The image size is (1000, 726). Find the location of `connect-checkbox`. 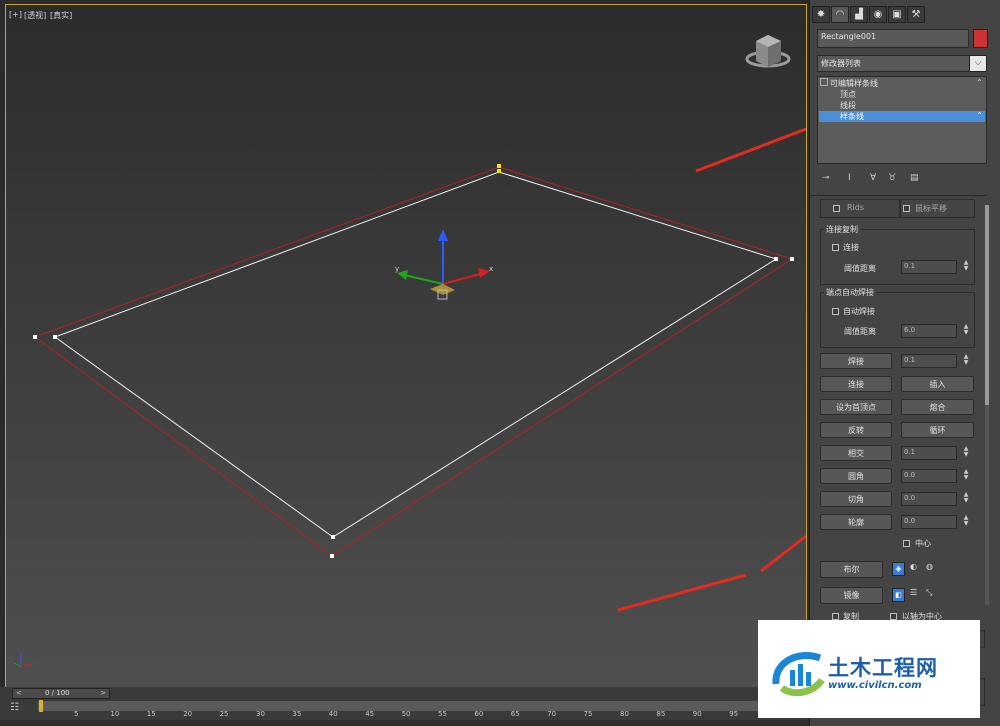

connect-checkbox is located at coordinates (835, 247).